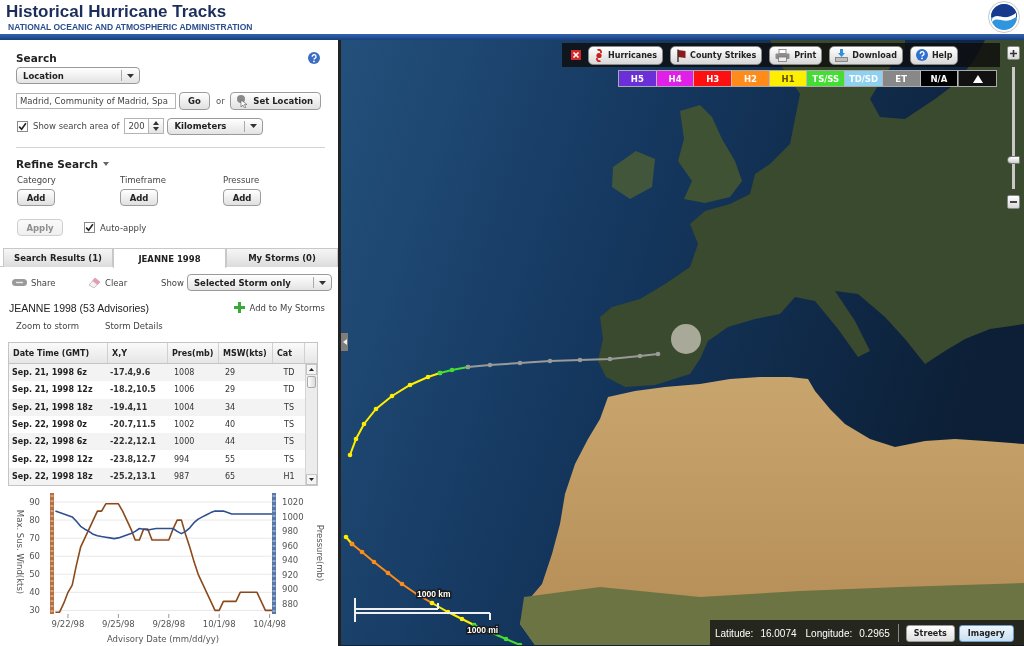 The image size is (1024, 646). I want to click on help-icon, so click(314, 57).